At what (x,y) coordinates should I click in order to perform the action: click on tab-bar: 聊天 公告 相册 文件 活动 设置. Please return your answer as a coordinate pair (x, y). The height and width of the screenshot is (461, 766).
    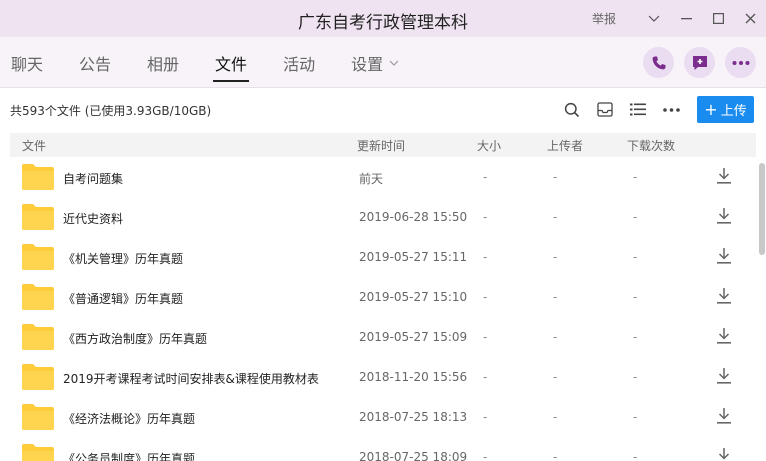
    Looking at the image, I should click on (383, 62).